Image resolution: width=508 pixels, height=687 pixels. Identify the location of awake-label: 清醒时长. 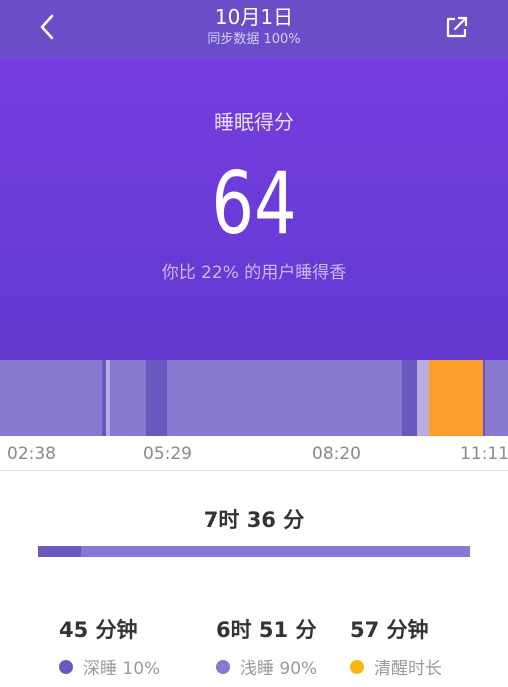
(408, 669).